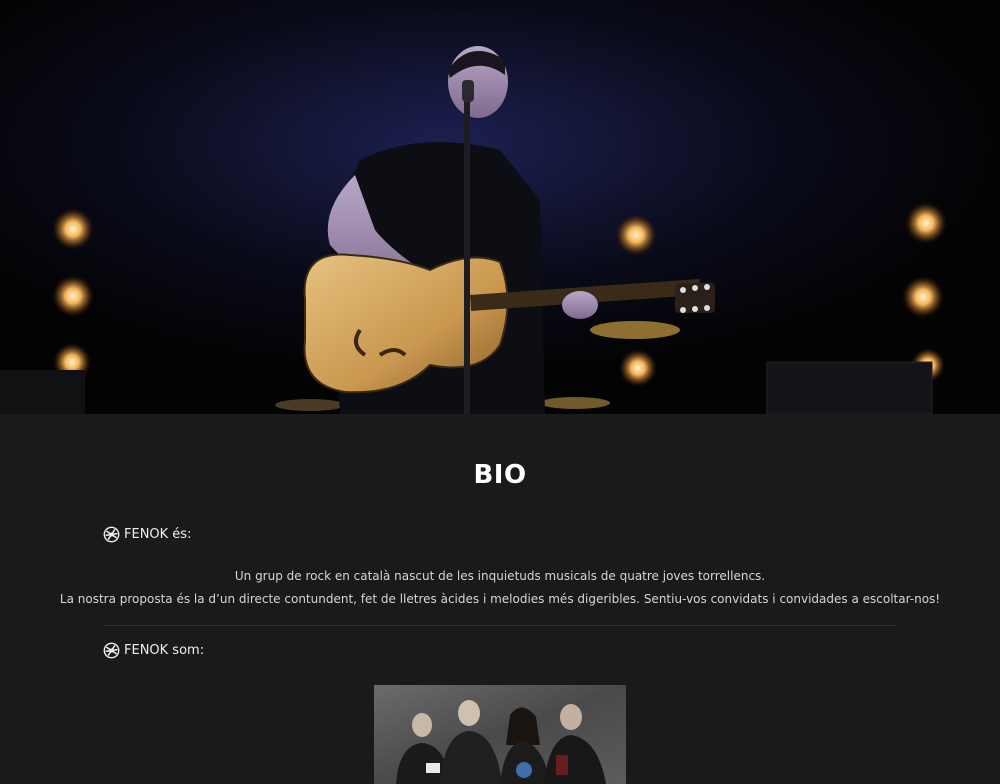  I want to click on band-photo, so click(500, 734).